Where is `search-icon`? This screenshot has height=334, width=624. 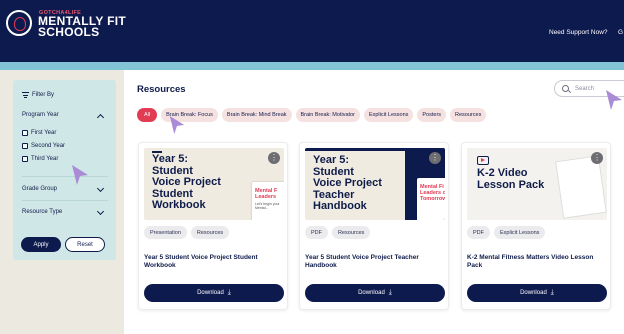 search-icon is located at coordinates (565, 88).